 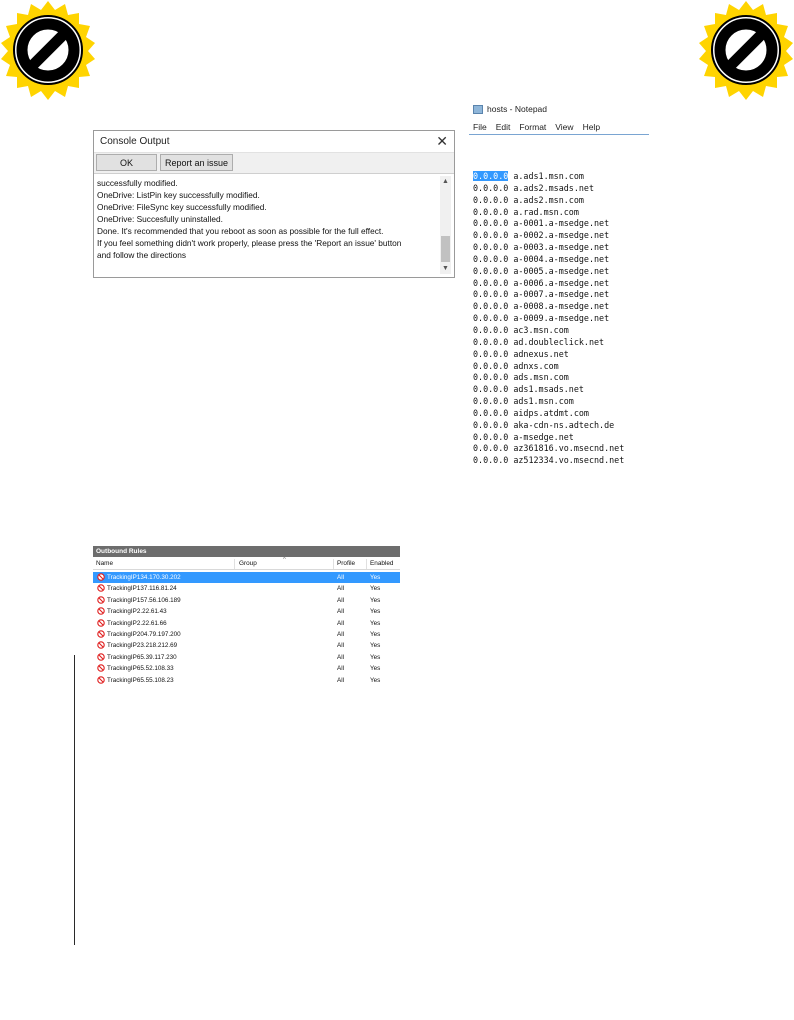 What do you see at coordinates (541, 270) in the screenshot?
I see `hosts-line: 0.0.0.0 a-0005.a-msedge.net` at bounding box center [541, 270].